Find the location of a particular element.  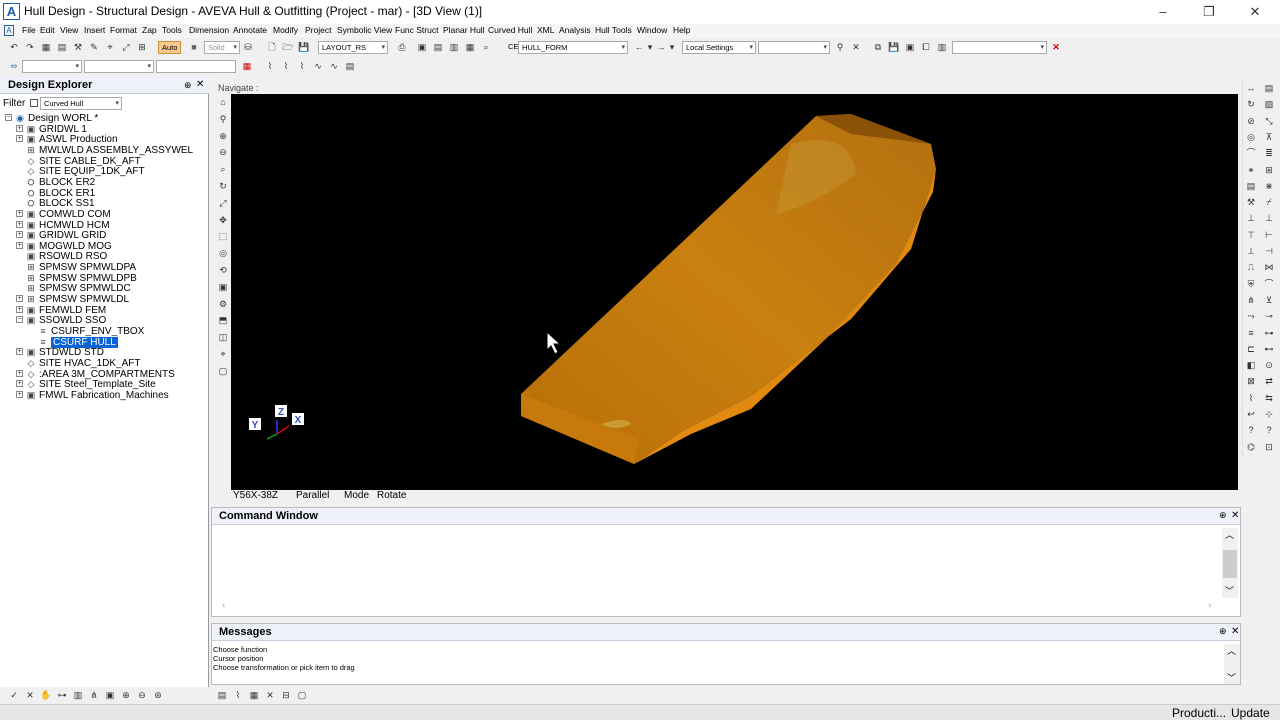

command-vscroll: ︿ ﹀ is located at coordinates (1230, 563).